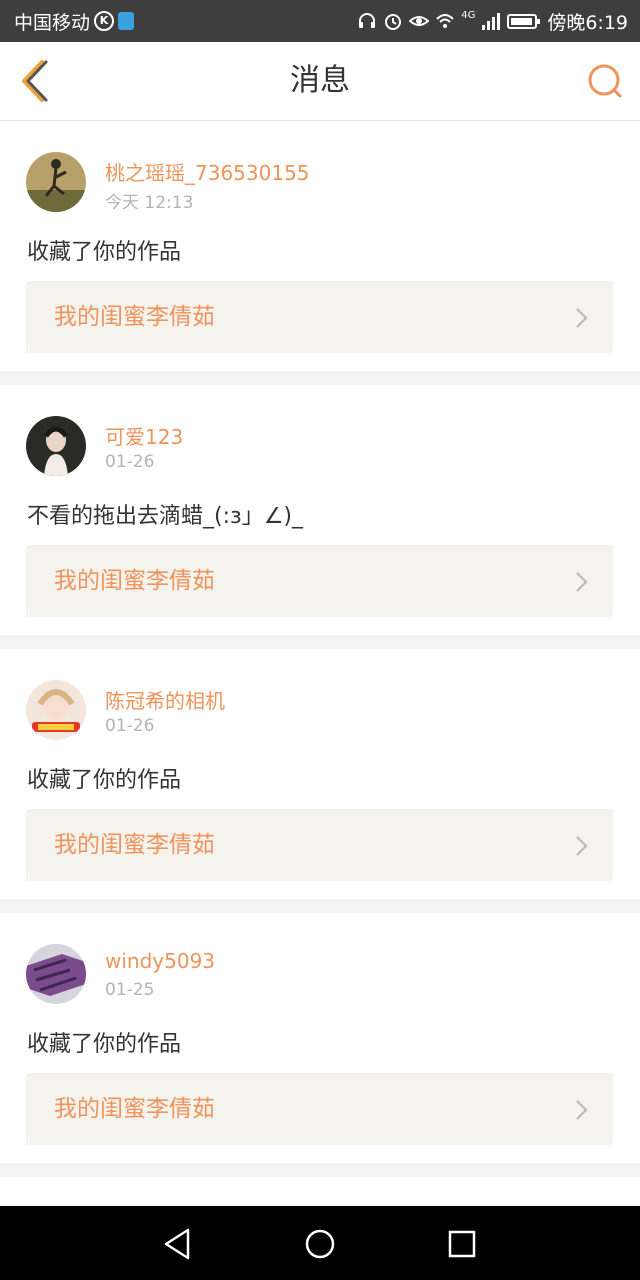 The width and height of the screenshot is (640, 1280). What do you see at coordinates (165, 699) in the screenshot?
I see `username: 陈冠希的相机` at bounding box center [165, 699].